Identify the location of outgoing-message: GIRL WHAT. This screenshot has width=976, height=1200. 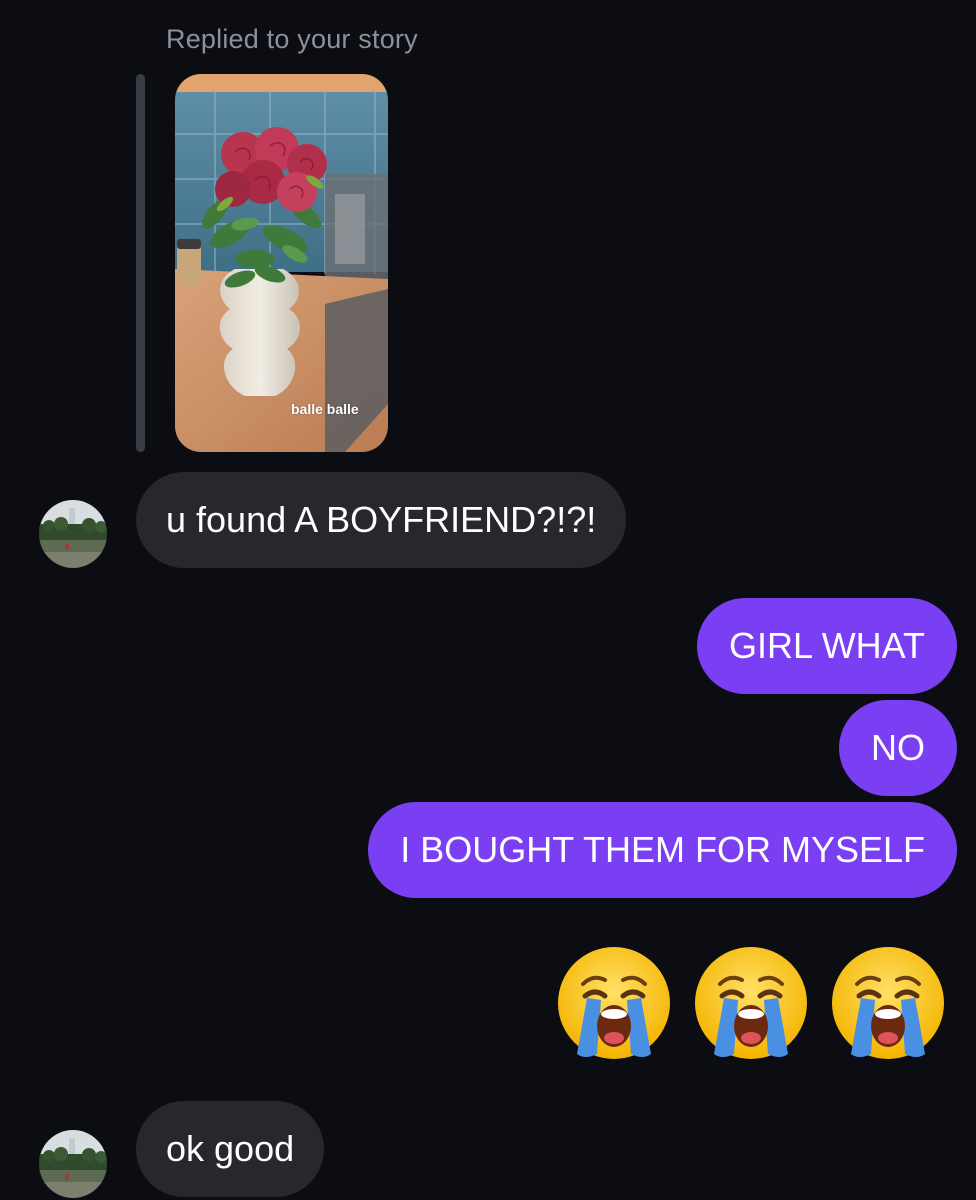
(827, 646).